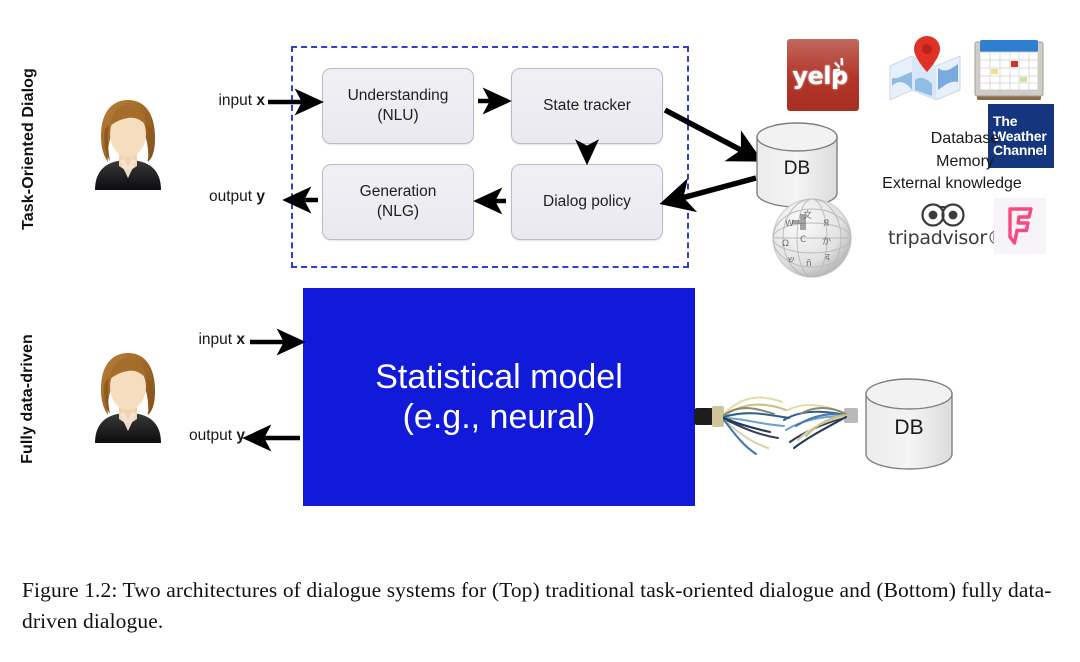  Describe the element at coordinates (965, 138) in the screenshot. I see `knowledge-line-1: Database` at that location.